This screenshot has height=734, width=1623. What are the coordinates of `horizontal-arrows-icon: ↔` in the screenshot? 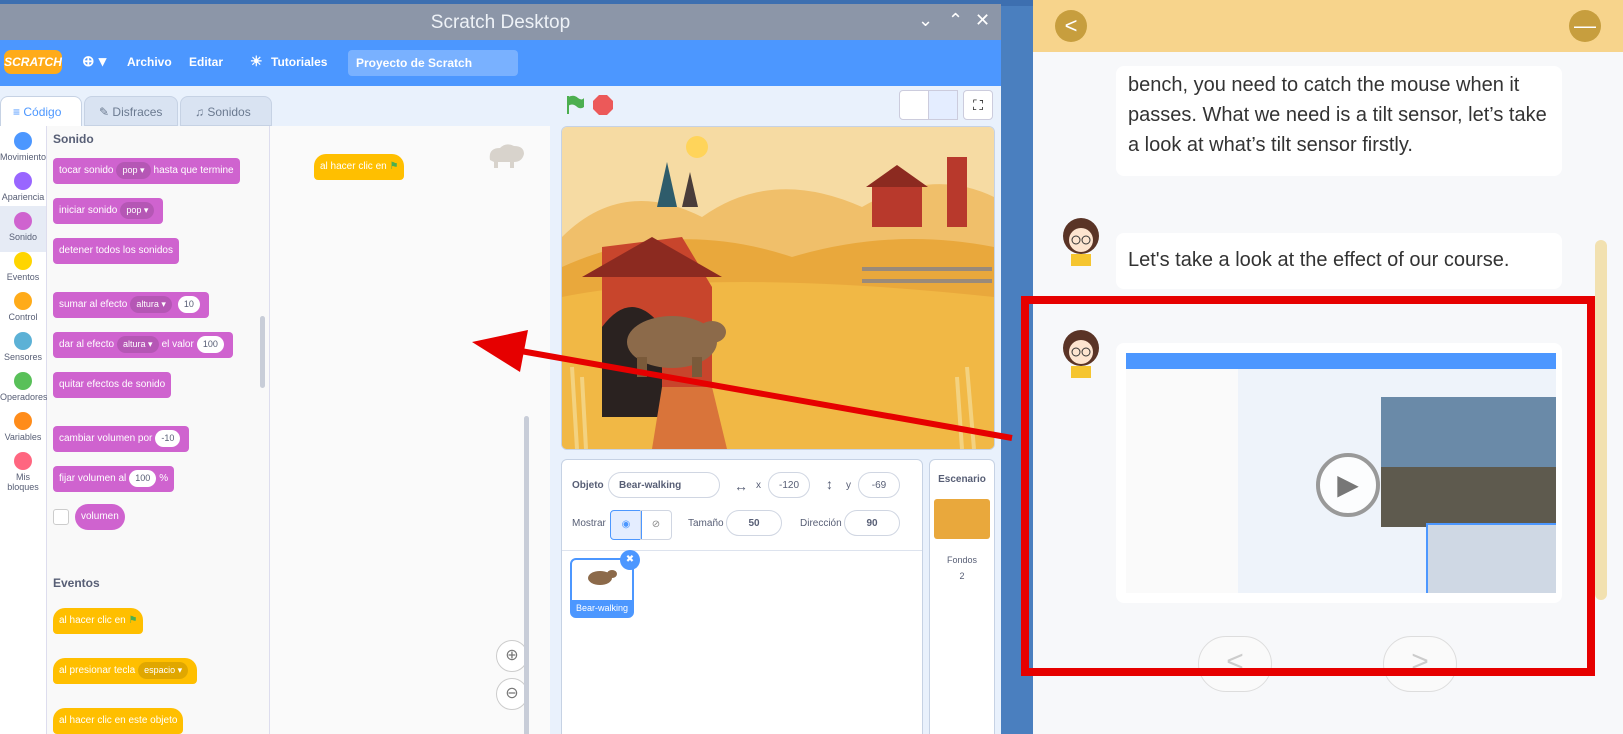 It's located at (741, 486).